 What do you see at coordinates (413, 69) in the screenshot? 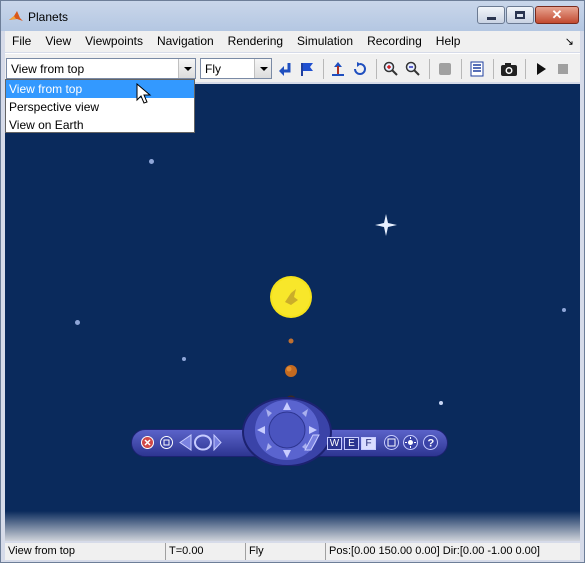
I see `zoom-out-icon` at bounding box center [413, 69].